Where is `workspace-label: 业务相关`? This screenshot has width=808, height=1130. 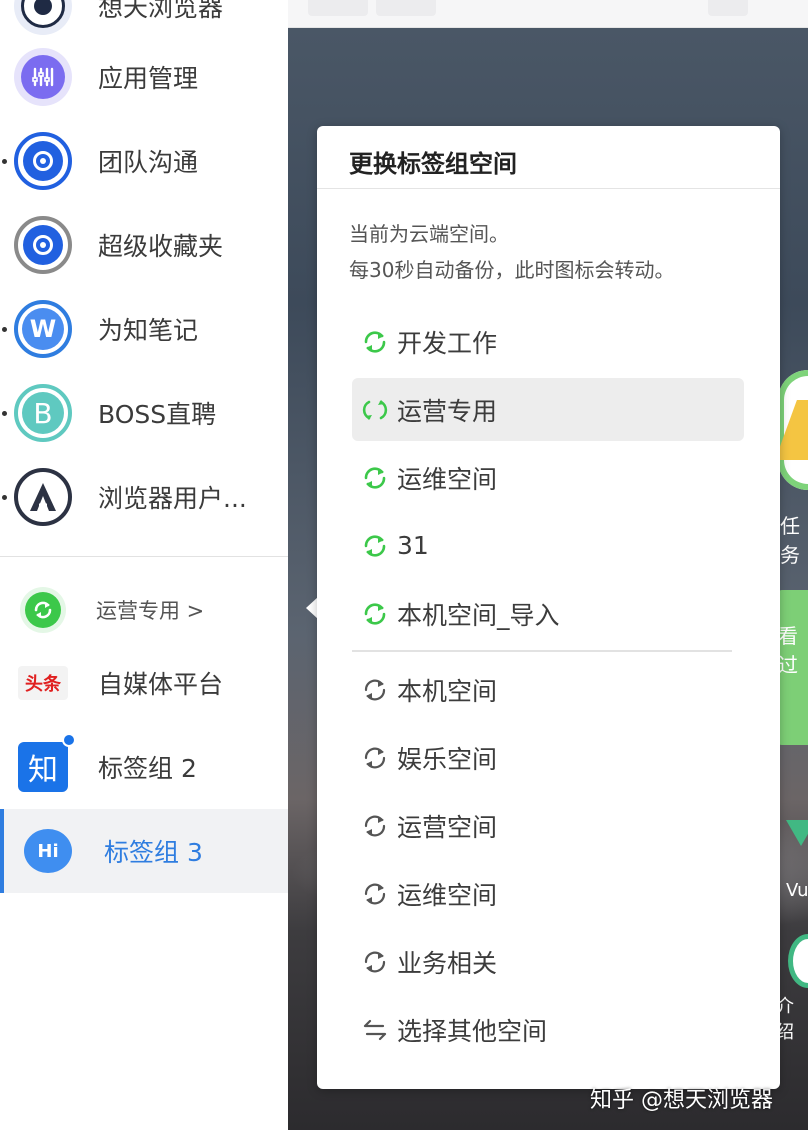
workspace-label: 业务相关 is located at coordinates (447, 963).